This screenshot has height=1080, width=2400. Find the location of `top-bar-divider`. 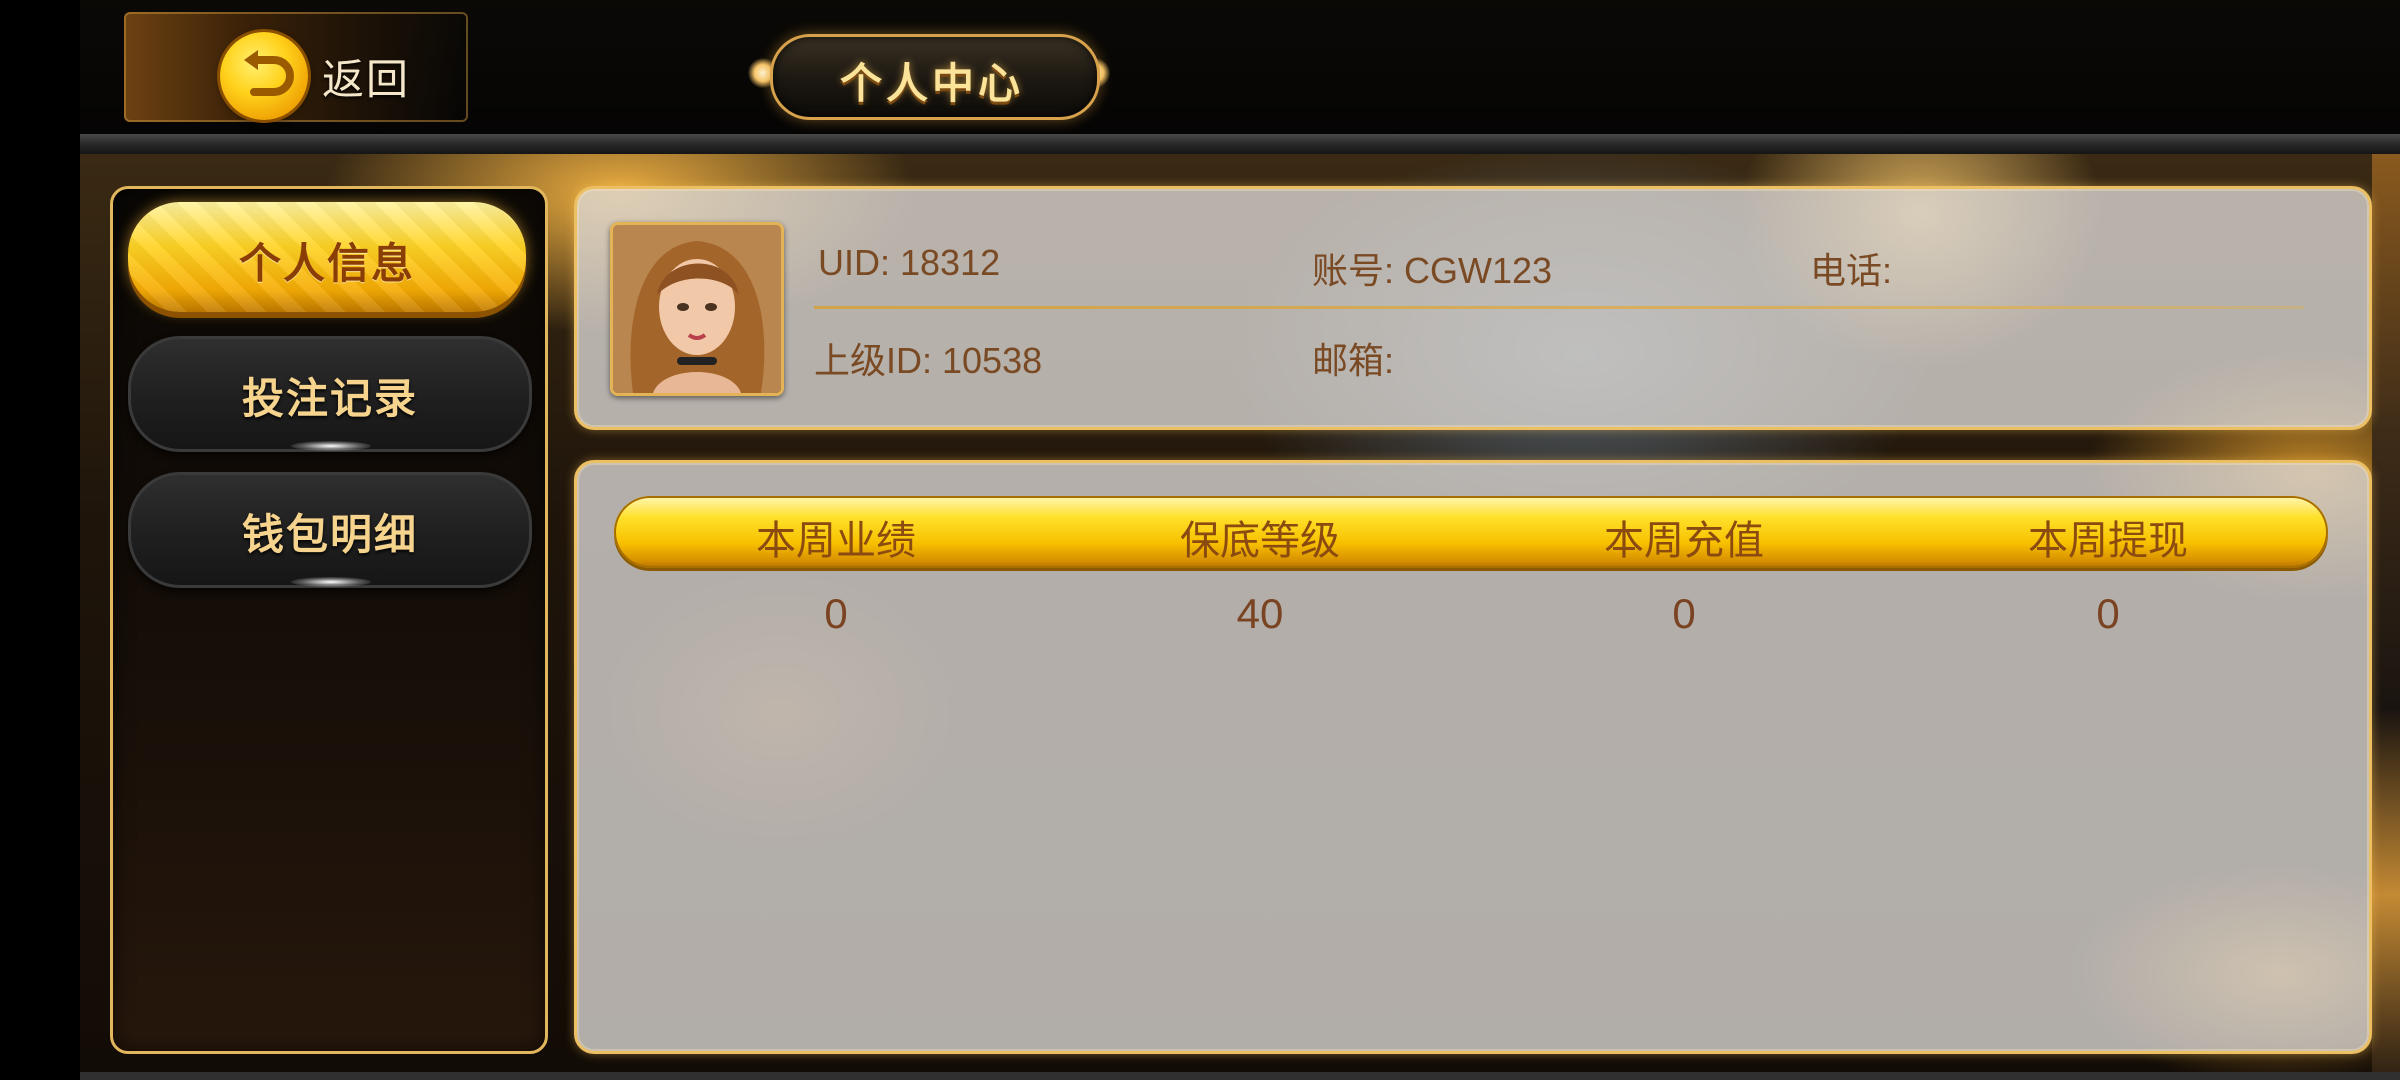

top-bar-divider is located at coordinates (1240, 144).